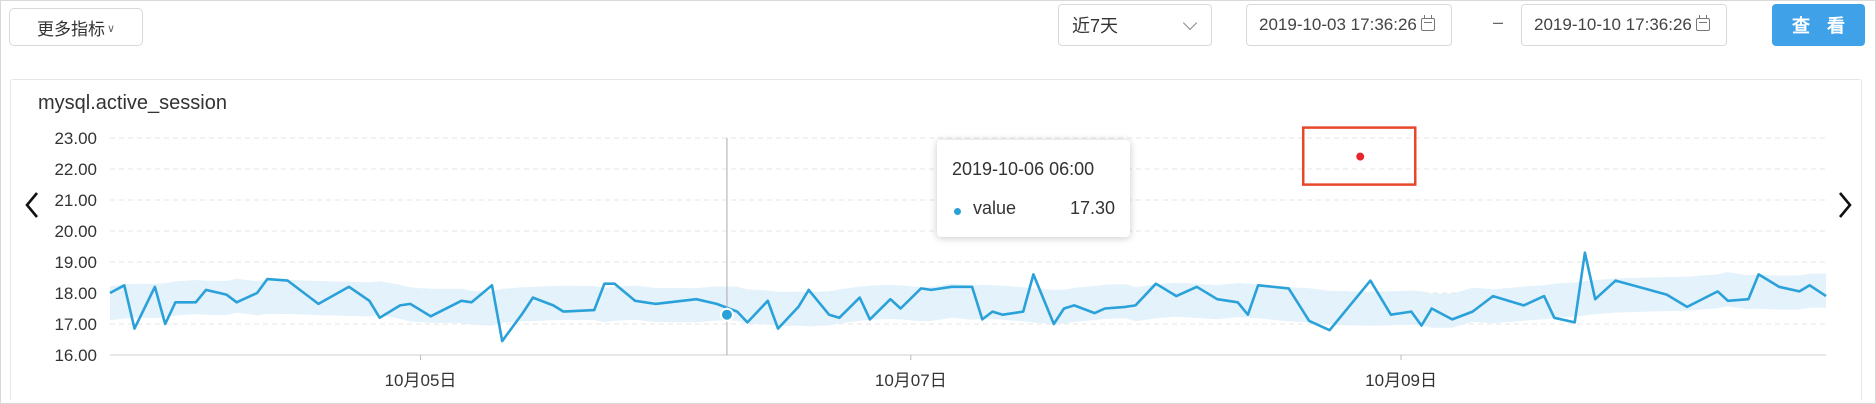  Describe the element at coordinates (421, 380) in the screenshot. I see `x-tick-label: 10月05日` at that location.